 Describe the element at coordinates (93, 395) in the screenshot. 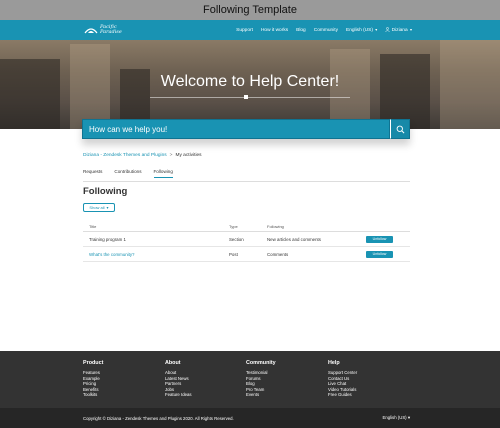

I see `footer-link: Toolkits` at that location.